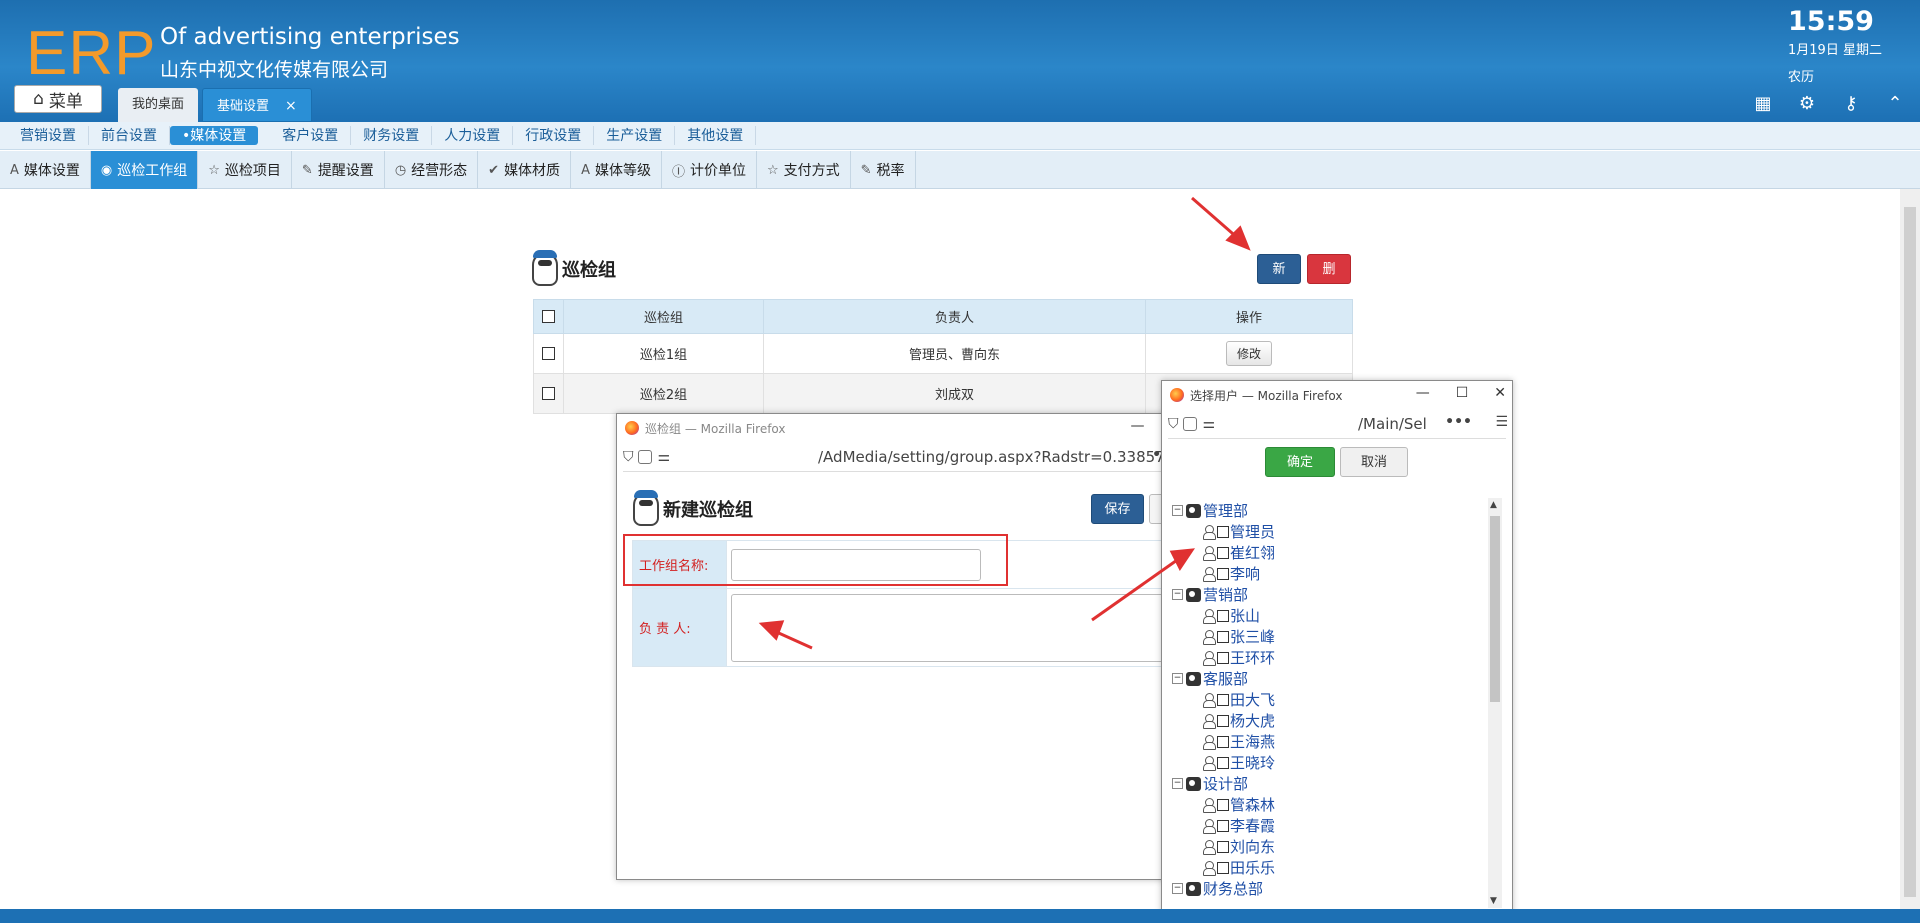 This screenshot has height=923, width=1920. I want to click on tree-dept: − 管理部, so click(1326, 510).